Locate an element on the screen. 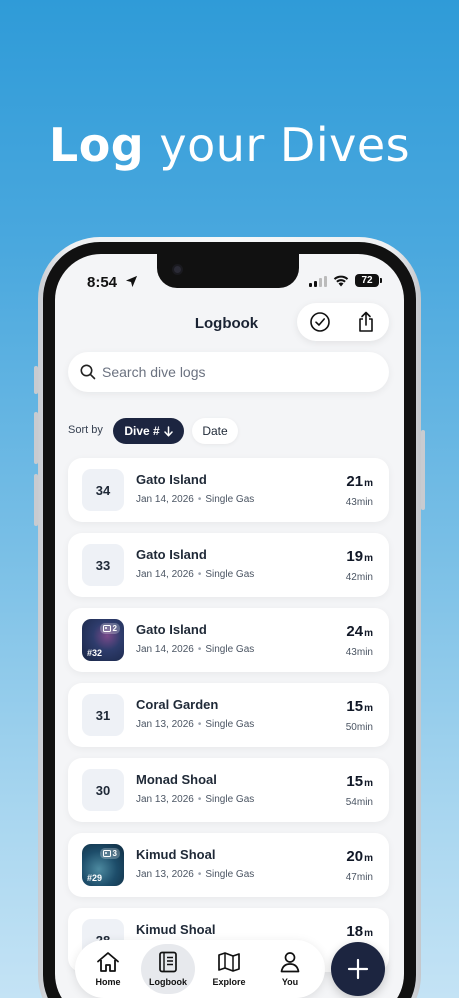 Image resolution: width=459 pixels, height=998 pixels. dive-depth: 18m is located at coordinates (359, 931).